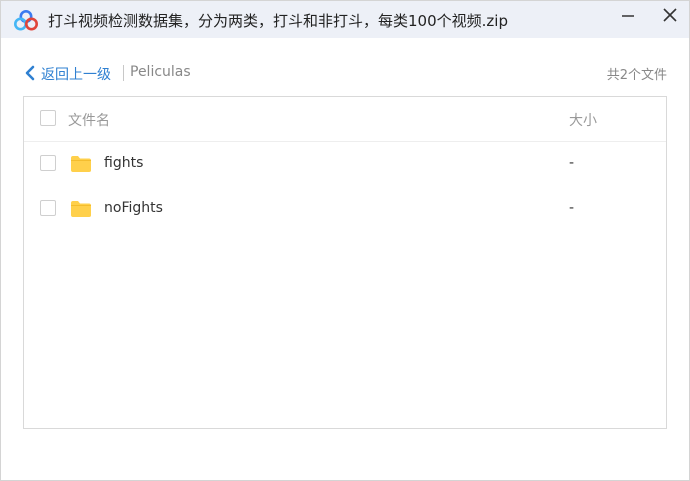 The height and width of the screenshot is (481, 690). Describe the element at coordinates (76, 75) in the screenshot. I see `back-label: 返回上一级` at that location.